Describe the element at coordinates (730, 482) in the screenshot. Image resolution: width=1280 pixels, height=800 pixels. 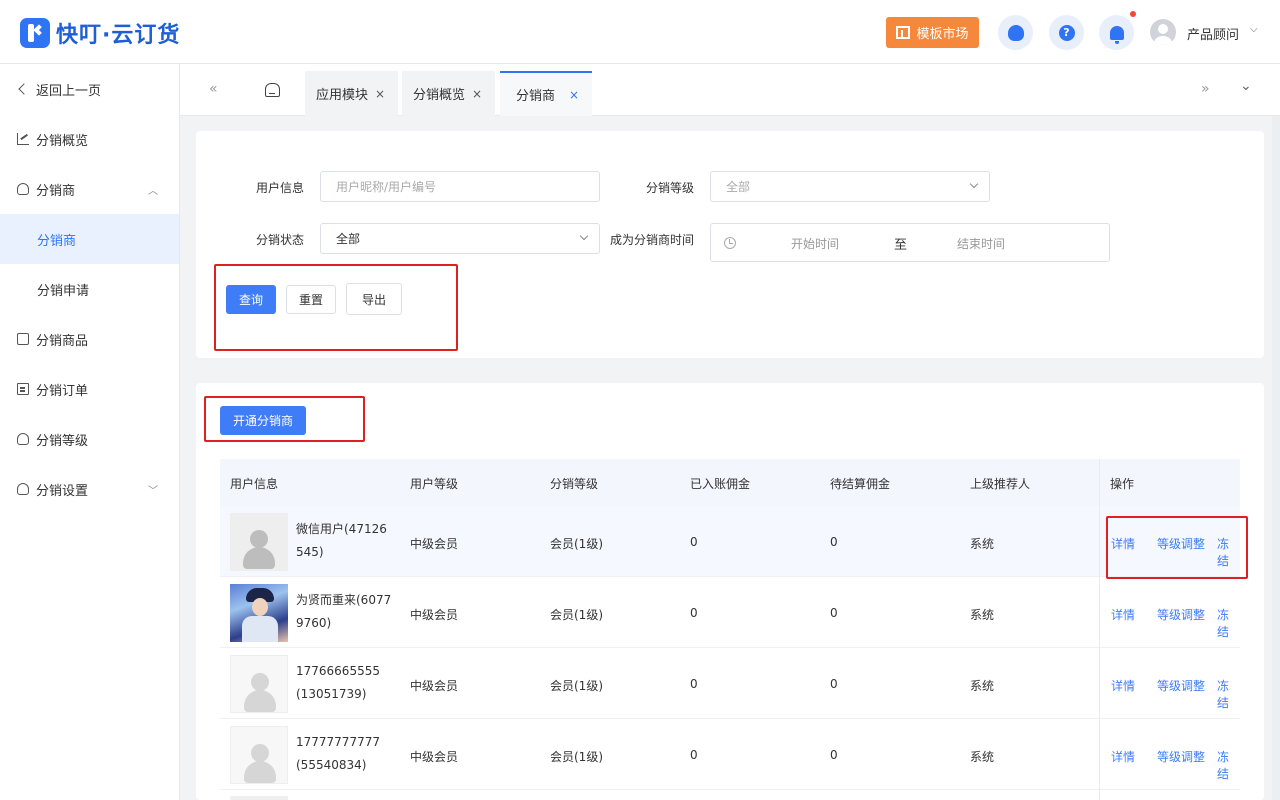
I see `table-header: 用户信息 用户等级 分销等级 已入账佣金 待结算佣金 上级推荐人 操作` at that location.